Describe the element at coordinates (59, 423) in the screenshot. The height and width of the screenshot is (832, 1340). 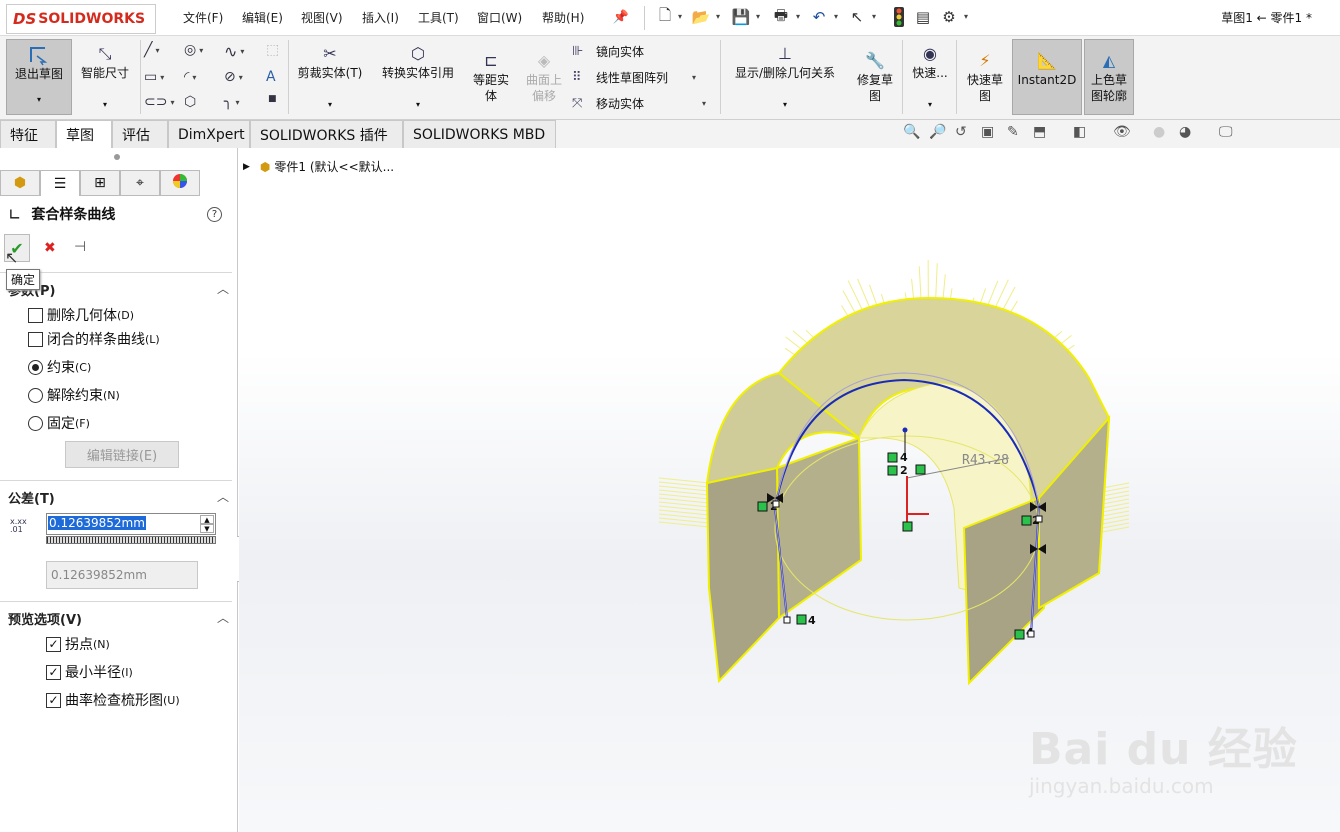
I see `fixed-radio: 固定 (F)` at that location.